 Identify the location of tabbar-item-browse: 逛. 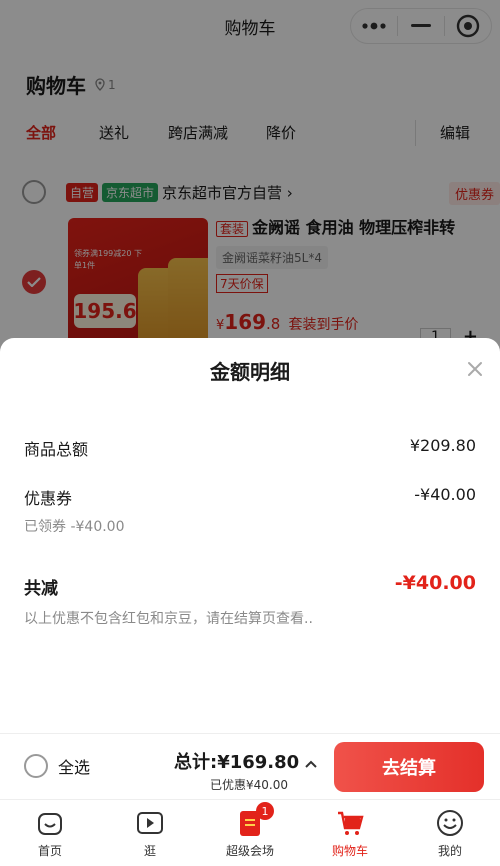
(150, 833).